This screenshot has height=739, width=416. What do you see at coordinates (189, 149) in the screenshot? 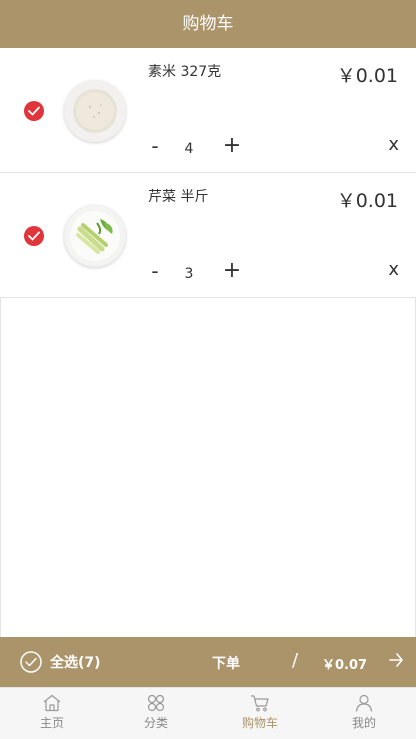
I see `quantity-value: 4` at bounding box center [189, 149].